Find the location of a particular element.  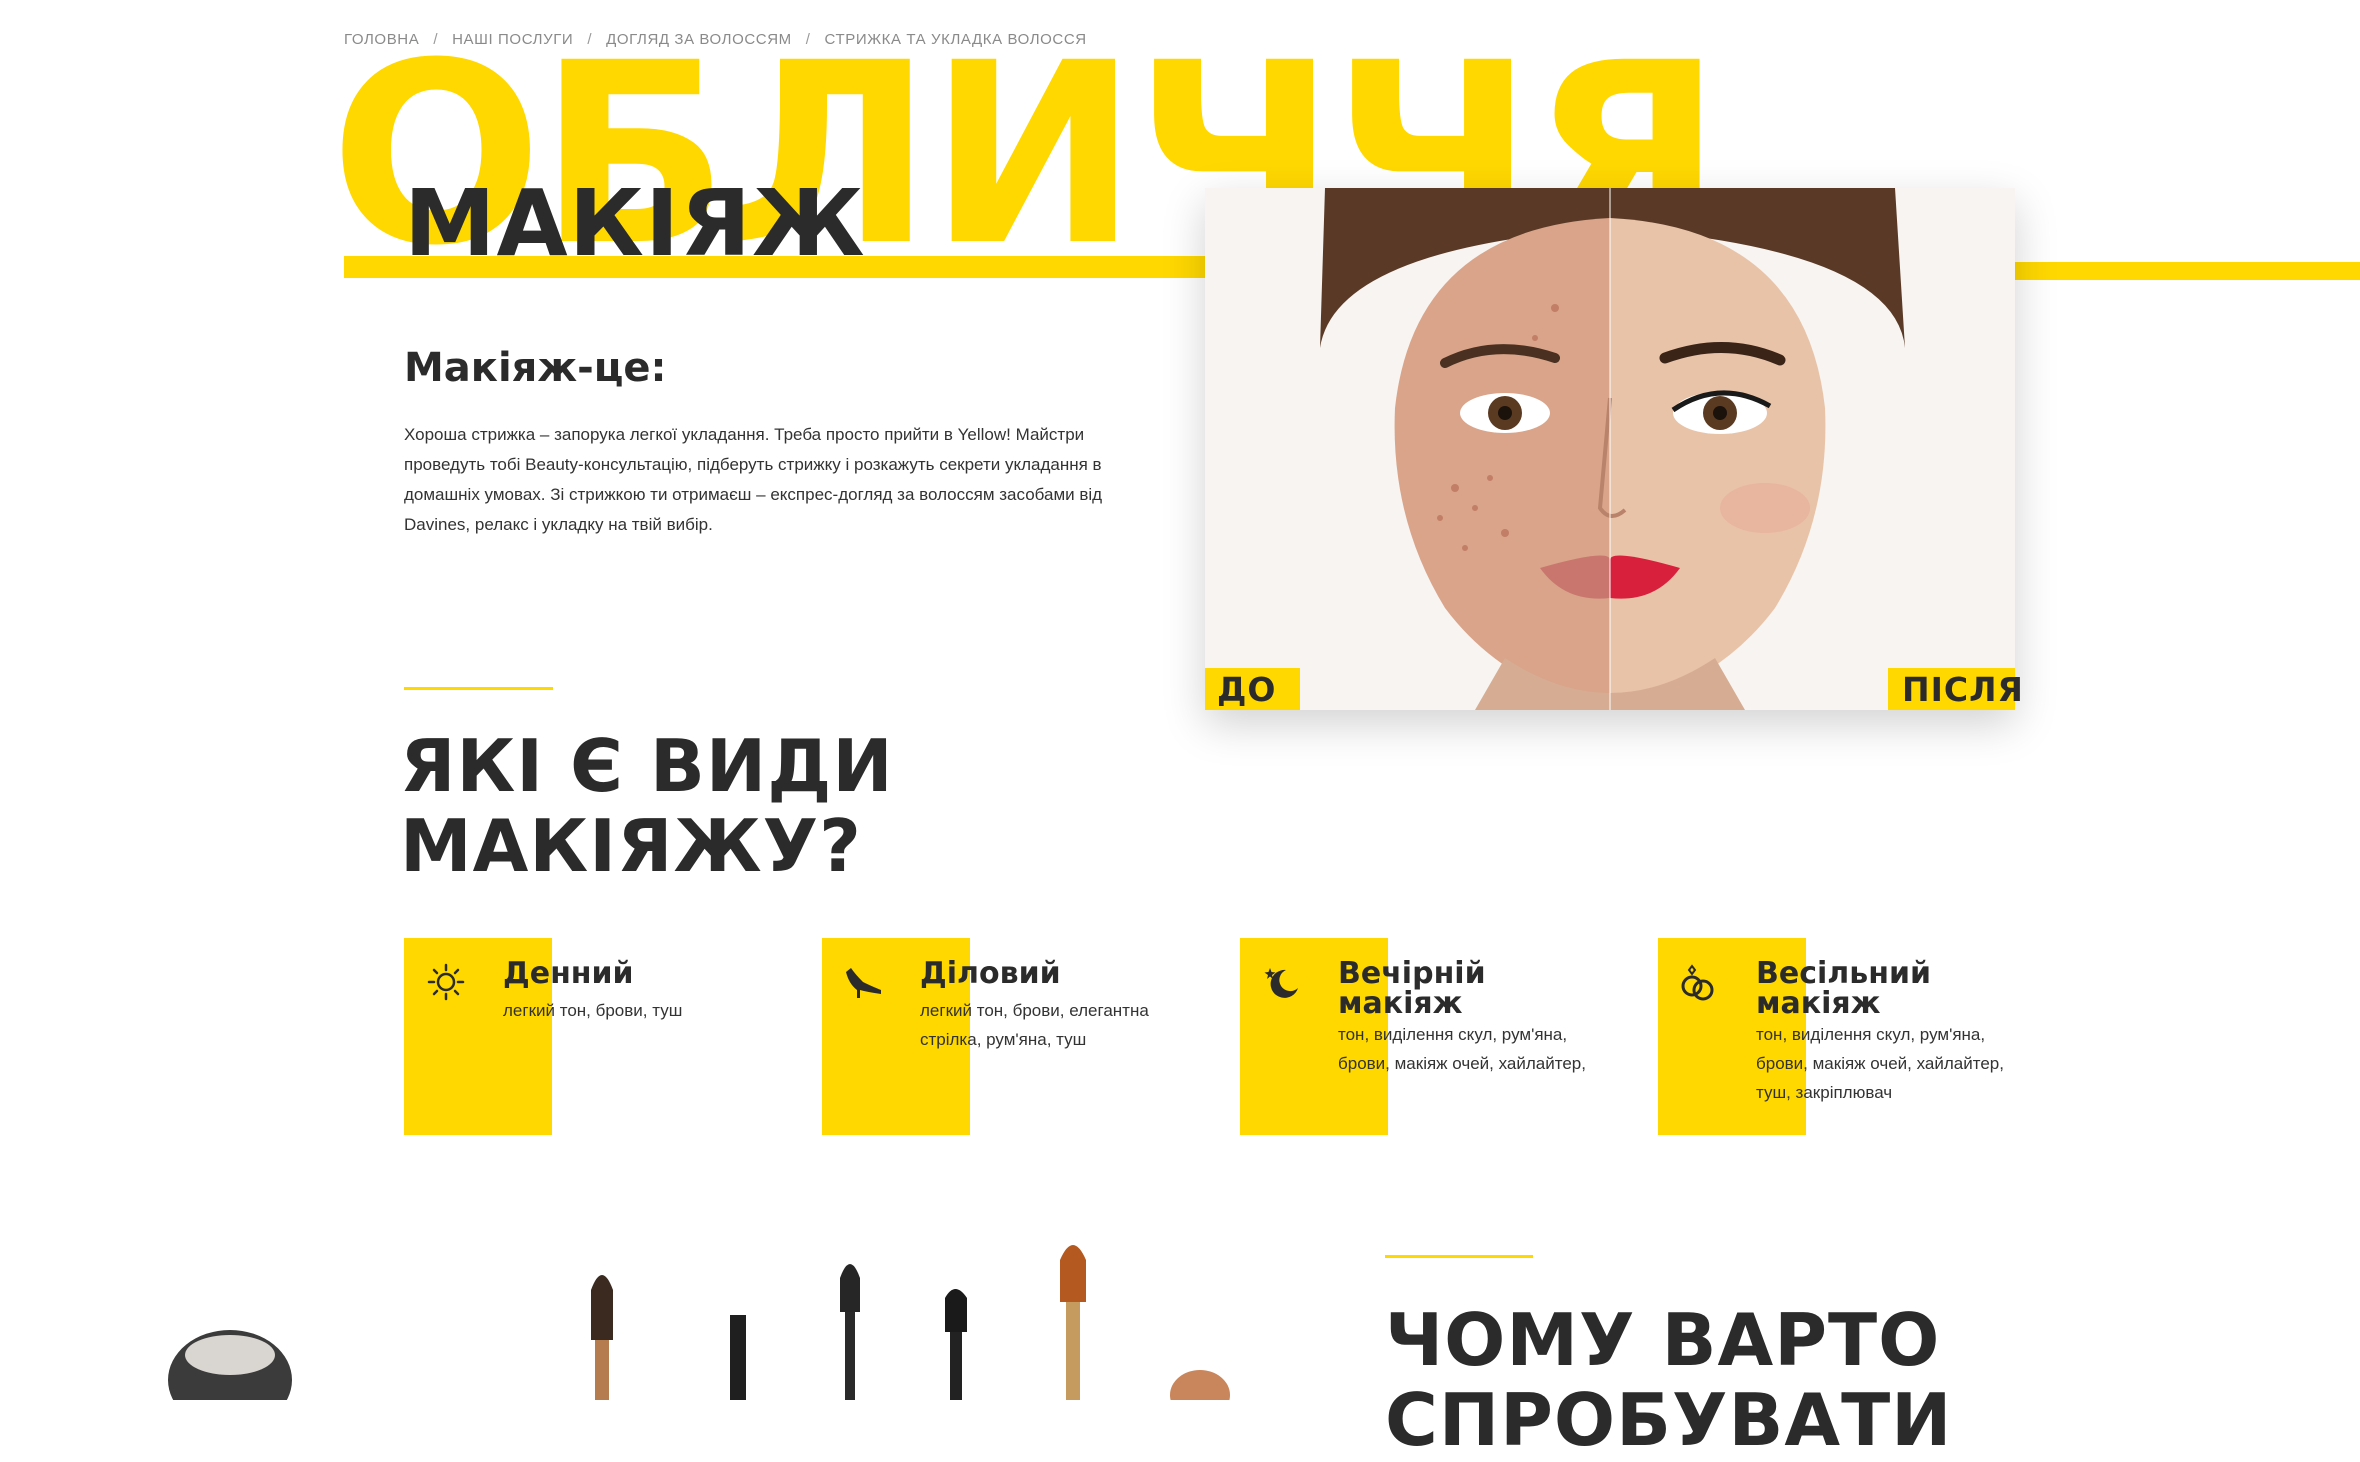

moon-stars-icon is located at coordinates (1282, 982).